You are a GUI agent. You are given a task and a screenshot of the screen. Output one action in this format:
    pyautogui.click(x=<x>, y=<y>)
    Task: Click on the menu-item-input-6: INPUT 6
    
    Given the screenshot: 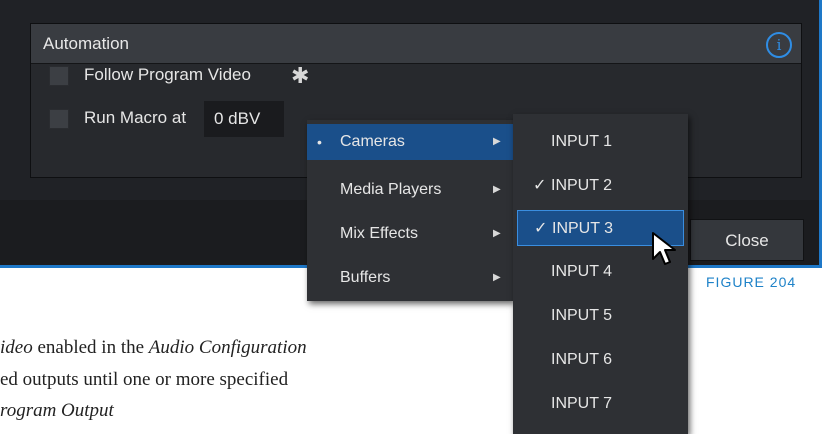 What is the action you would take?
    pyautogui.click(x=600, y=360)
    